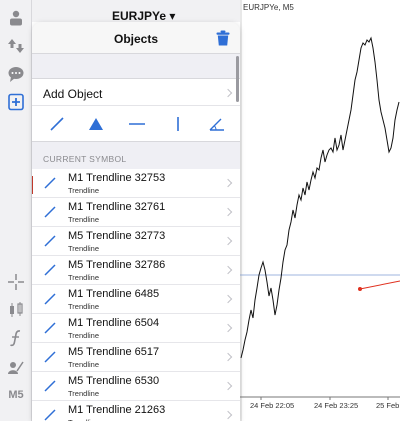 The image size is (400, 421). What do you see at coordinates (114, 323) in the screenshot?
I see `object-name: M1 Trendline 6504` at bounding box center [114, 323].